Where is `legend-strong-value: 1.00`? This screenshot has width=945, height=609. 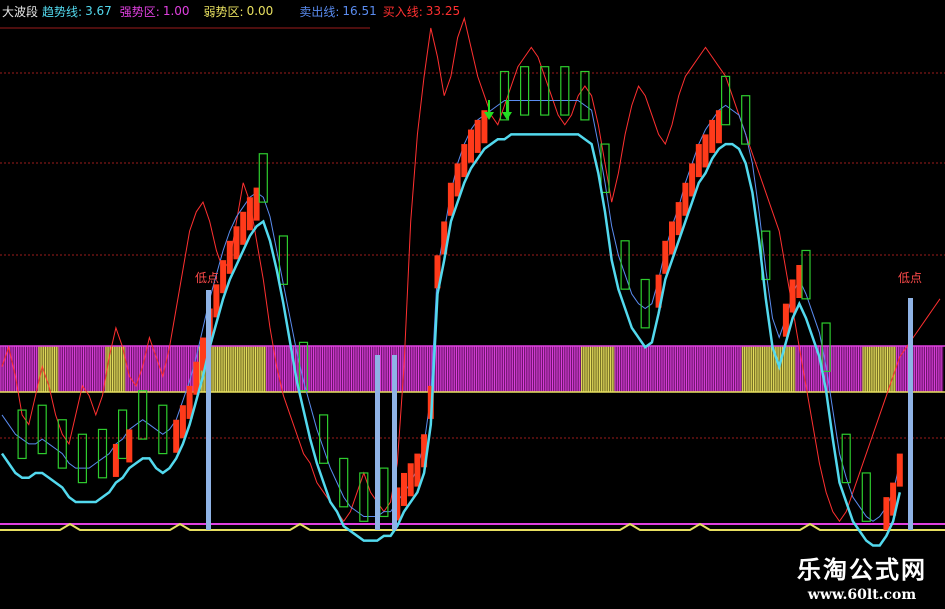
legend-strong-value: 1.00 is located at coordinates (176, 11).